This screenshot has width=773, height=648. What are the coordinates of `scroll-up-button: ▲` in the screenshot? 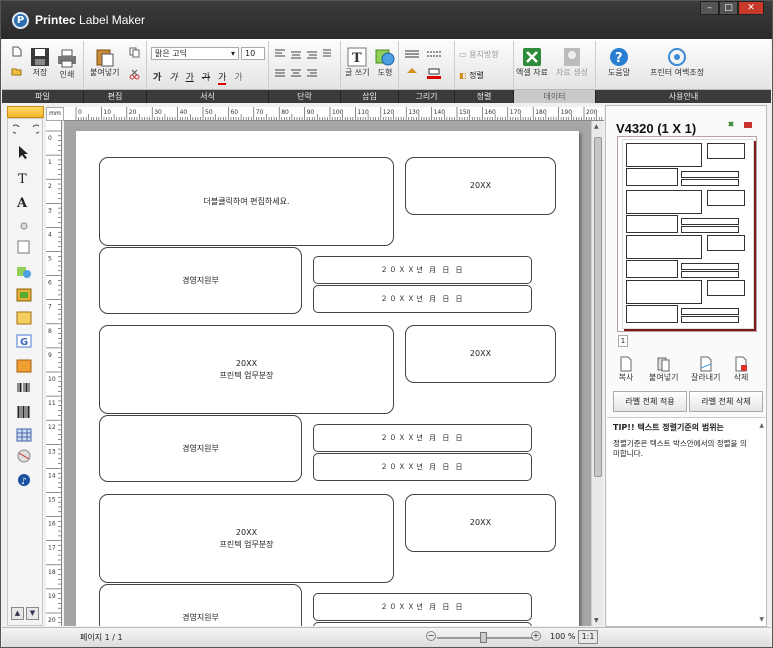 It's located at (17, 613).